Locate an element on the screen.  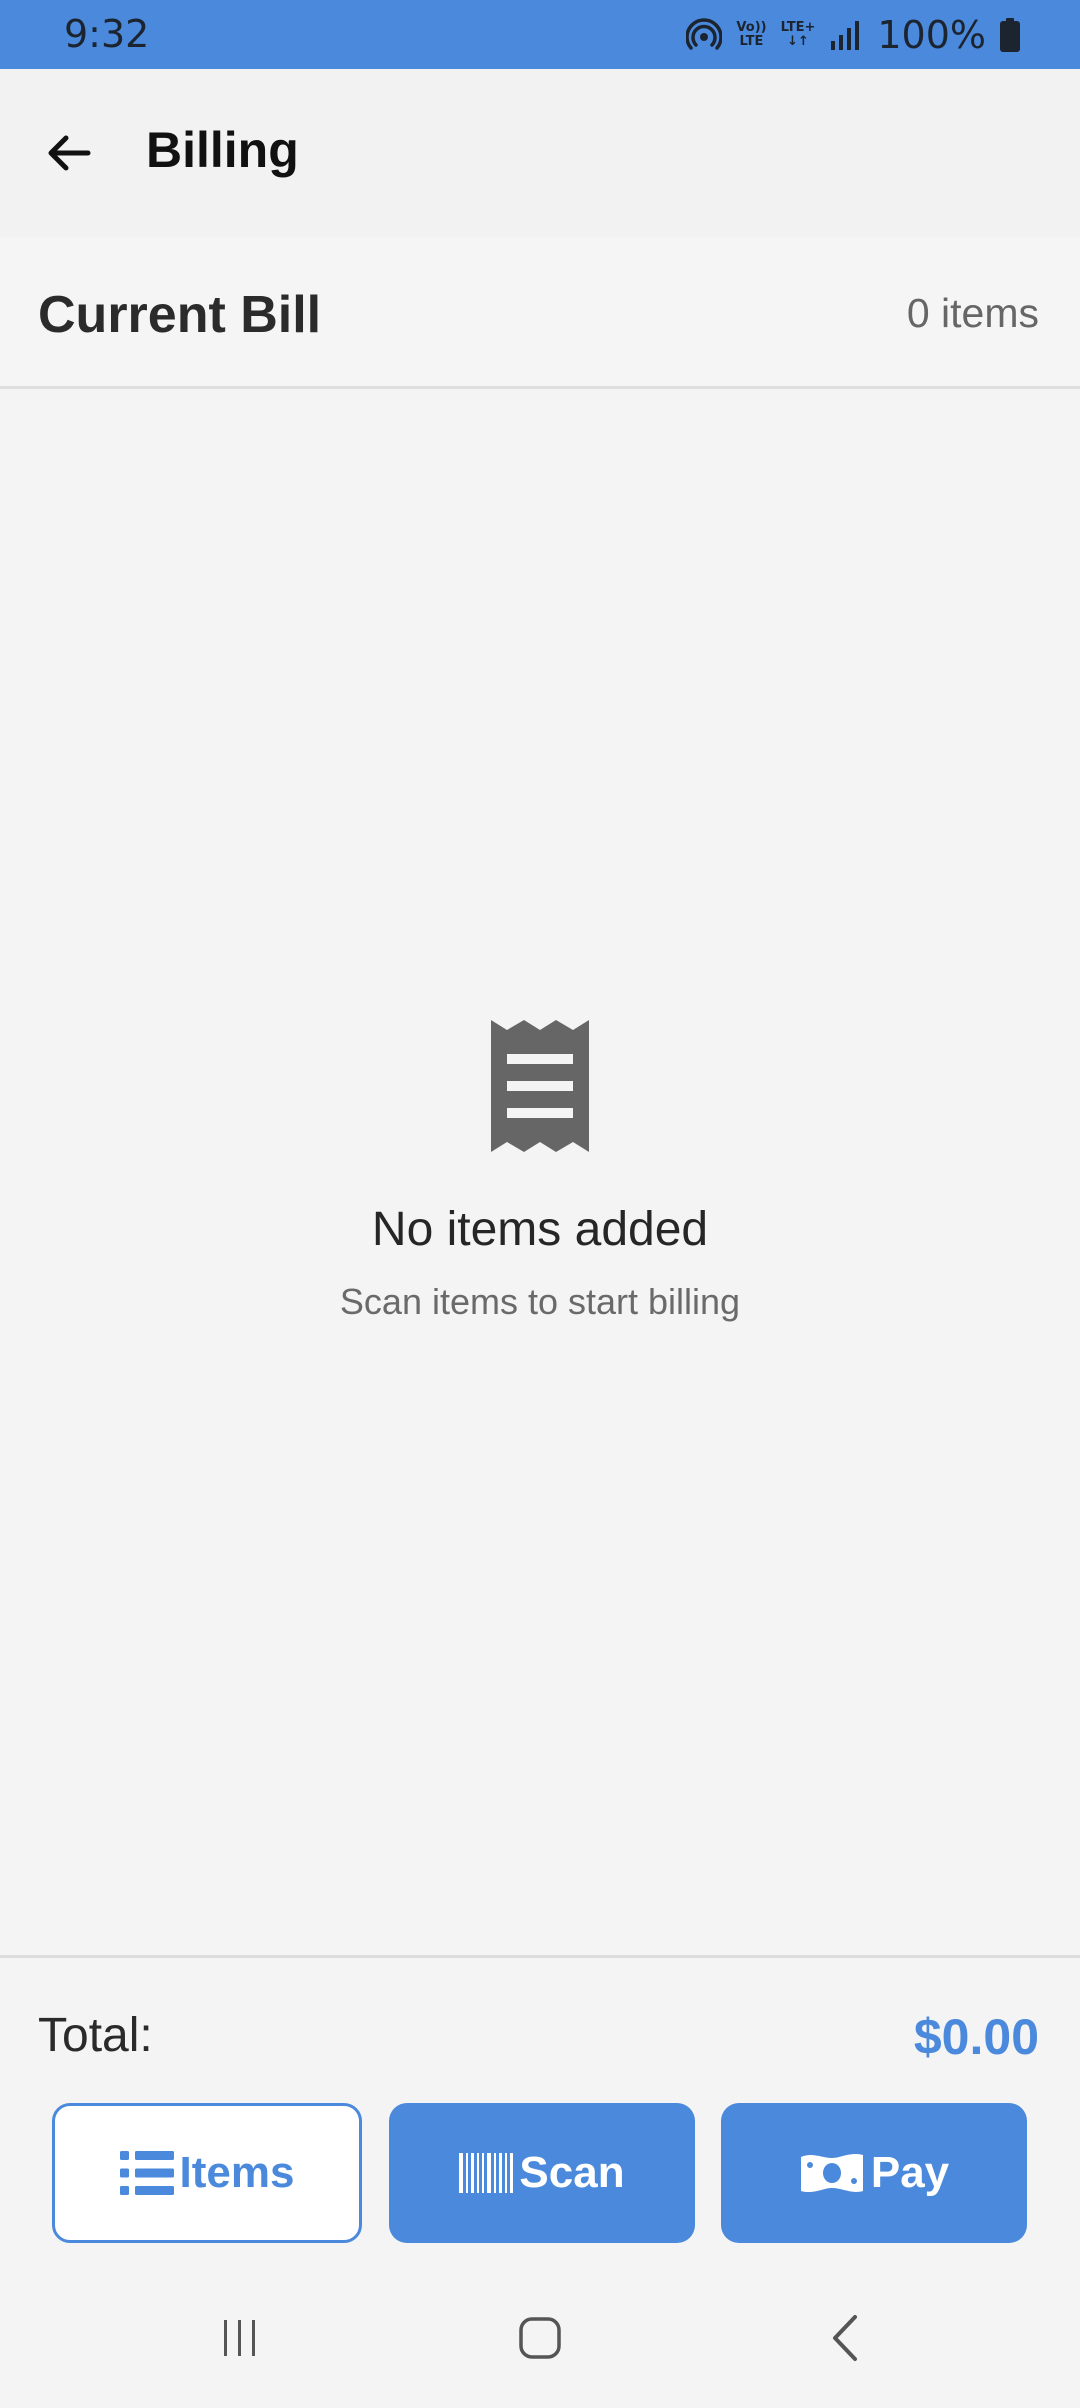
home-button is located at coordinates (540, 2338).